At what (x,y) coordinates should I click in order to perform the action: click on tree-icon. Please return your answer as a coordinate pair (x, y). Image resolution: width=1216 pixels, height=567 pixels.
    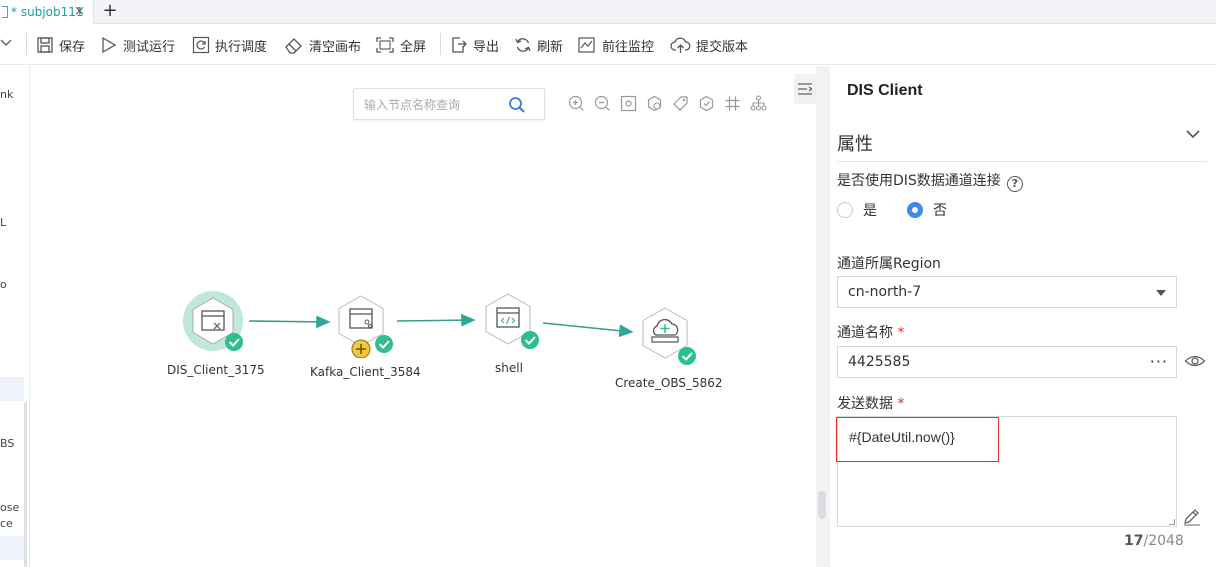
    Looking at the image, I should click on (758, 103).